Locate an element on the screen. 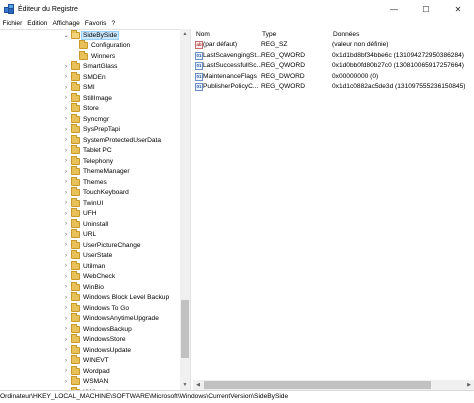  value-name: (par défaut) is located at coordinates (220, 44).